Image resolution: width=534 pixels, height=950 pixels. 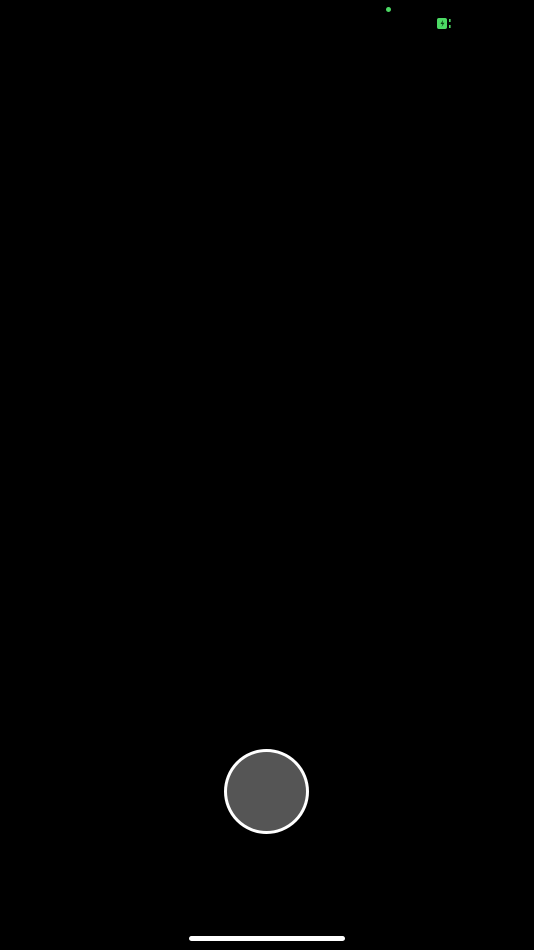 What do you see at coordinates (266, 791) in the screenshot?
I see `shutter-button` at bounding box center [266, 791].